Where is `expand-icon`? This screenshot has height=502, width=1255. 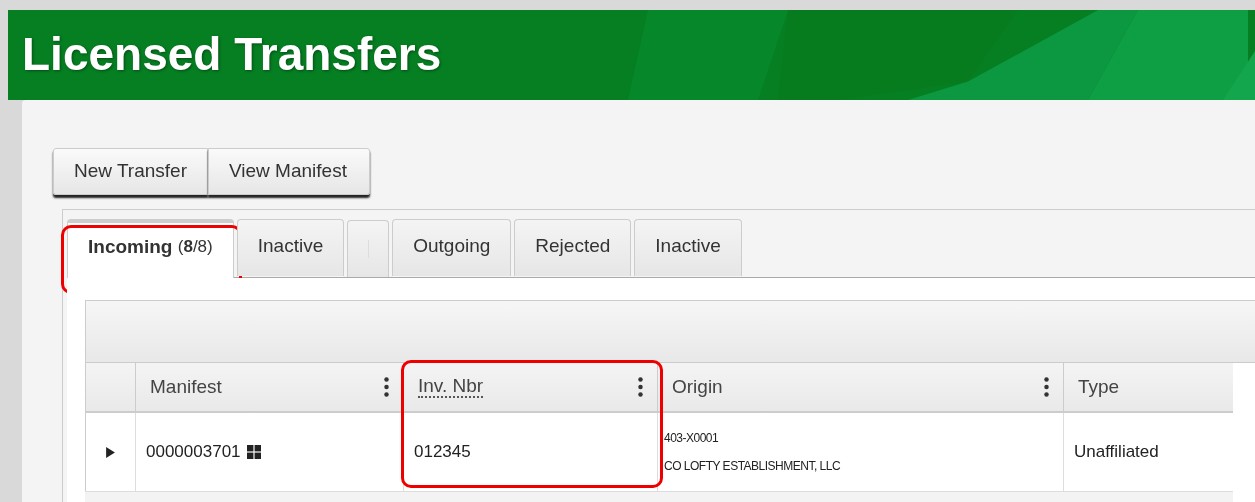 expand-icon is located at coordinates (110, 452).